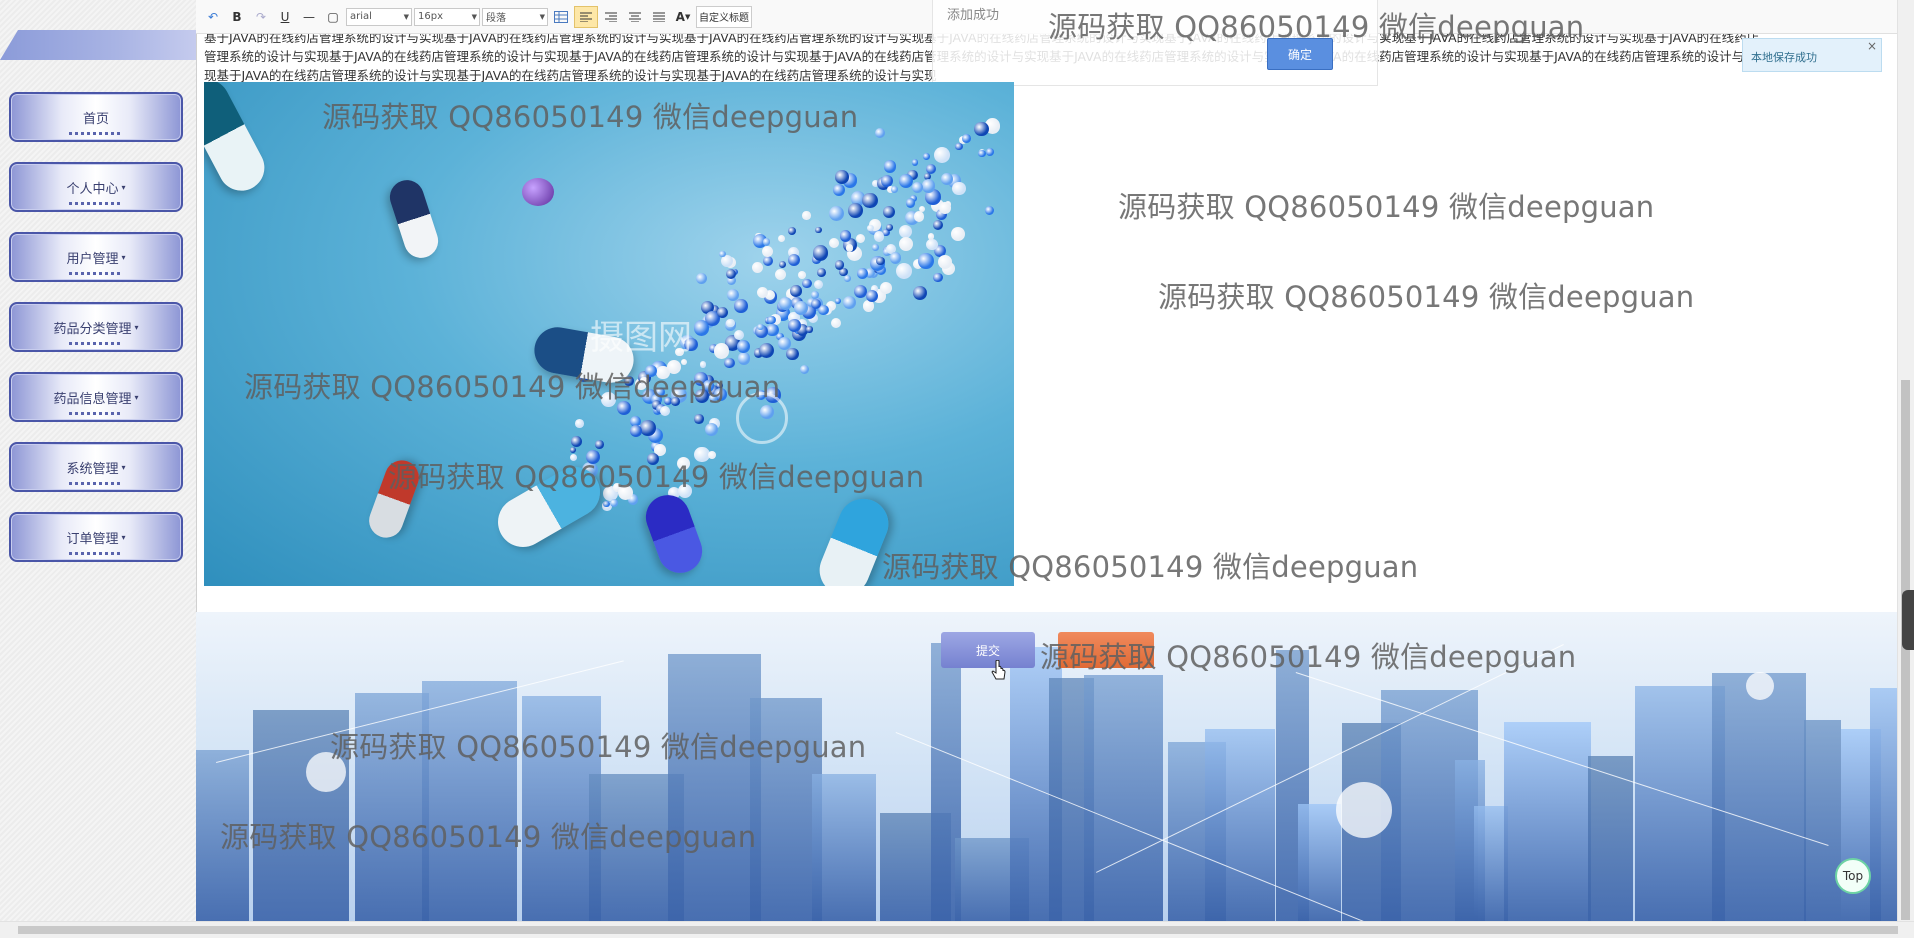 This screenshot has height=938, width=1914. I want to click on underline-button: U, so click(285, 17).